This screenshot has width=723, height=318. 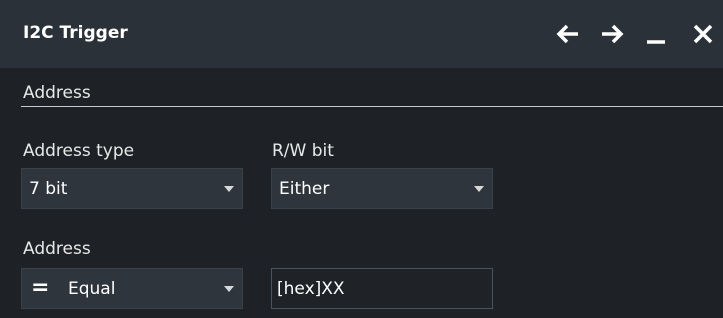 I want to click on minimize-icon, so click(x=657, y=34).